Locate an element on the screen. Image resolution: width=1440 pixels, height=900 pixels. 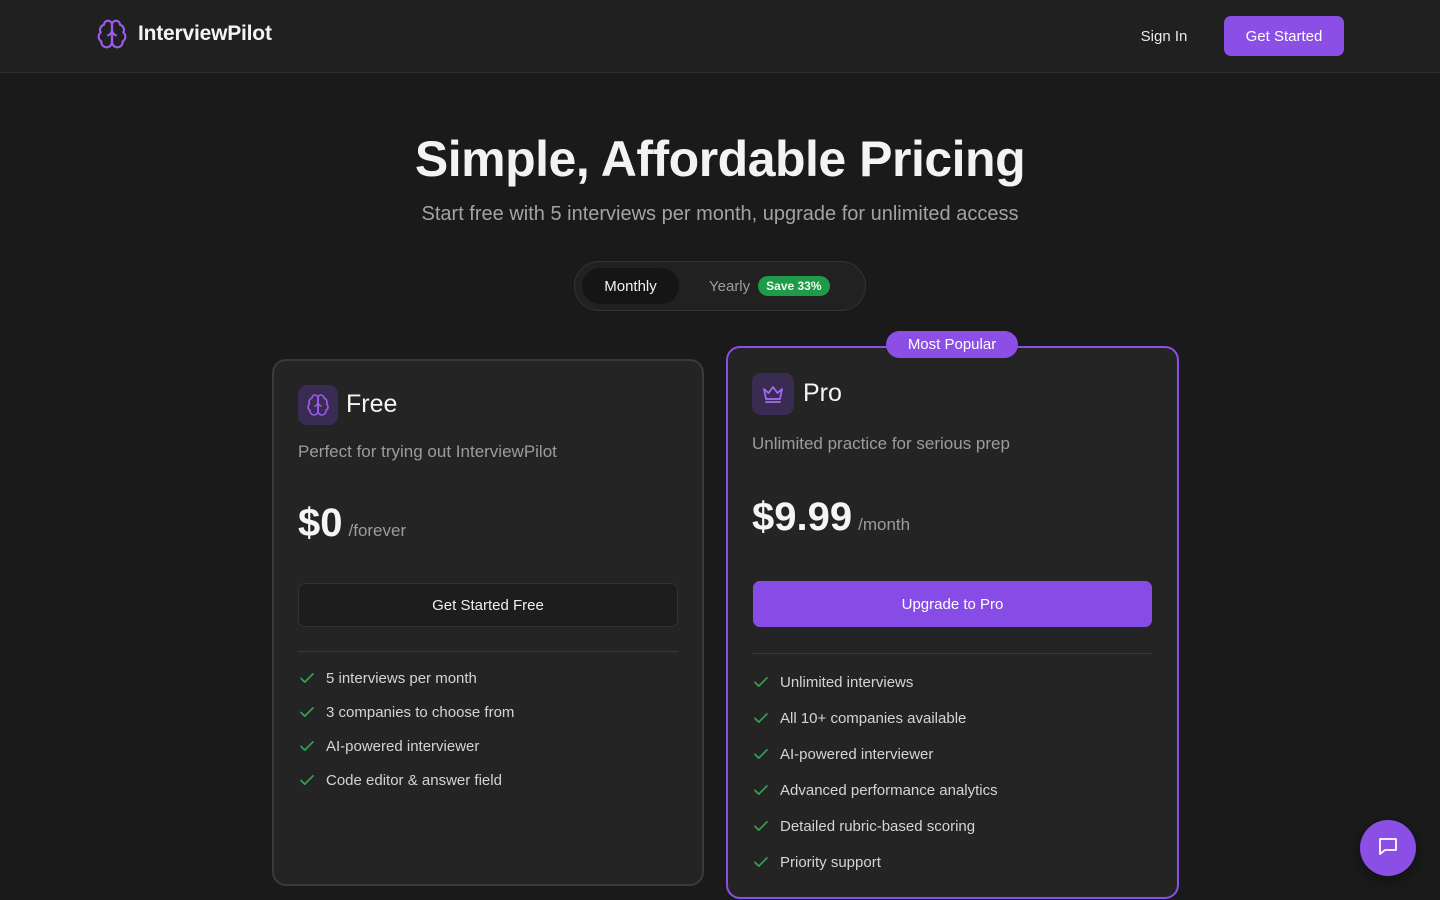
sign-in-link: Sign In is located at coordinates (1164, 36).